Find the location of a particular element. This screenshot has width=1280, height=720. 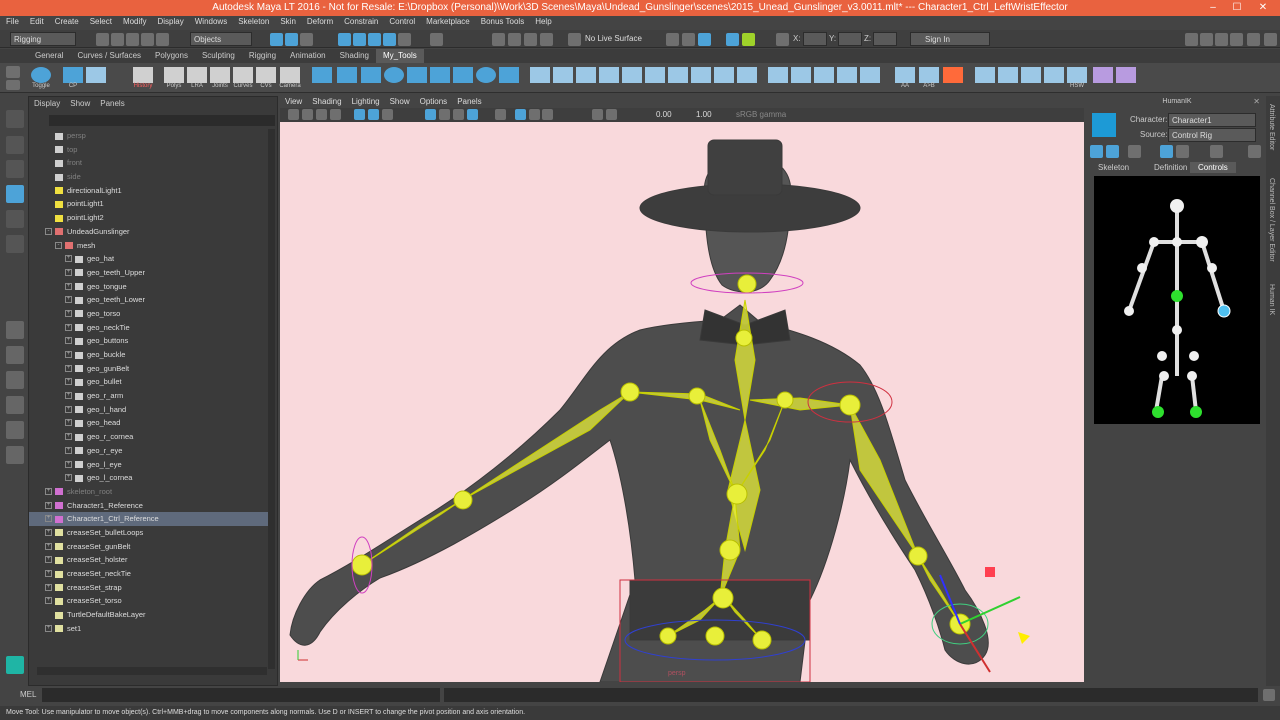

character-dropdown: Character1 is located at coordinates (1212, 120).